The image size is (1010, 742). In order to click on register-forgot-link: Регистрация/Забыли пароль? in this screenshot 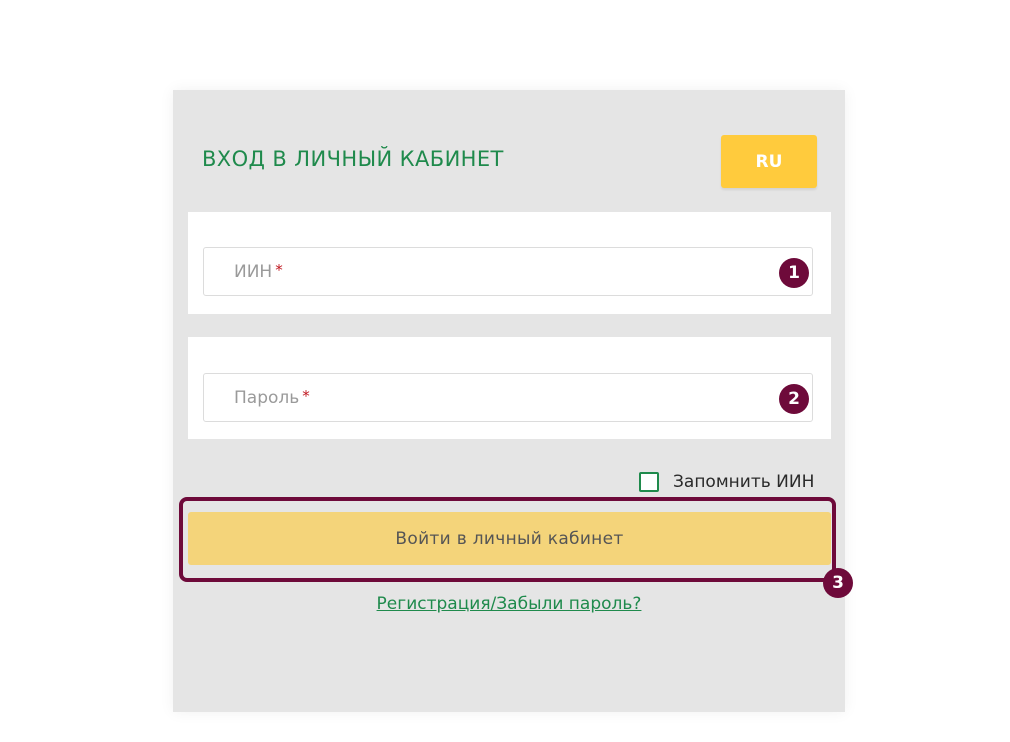, I will do `click(509, 604)`.